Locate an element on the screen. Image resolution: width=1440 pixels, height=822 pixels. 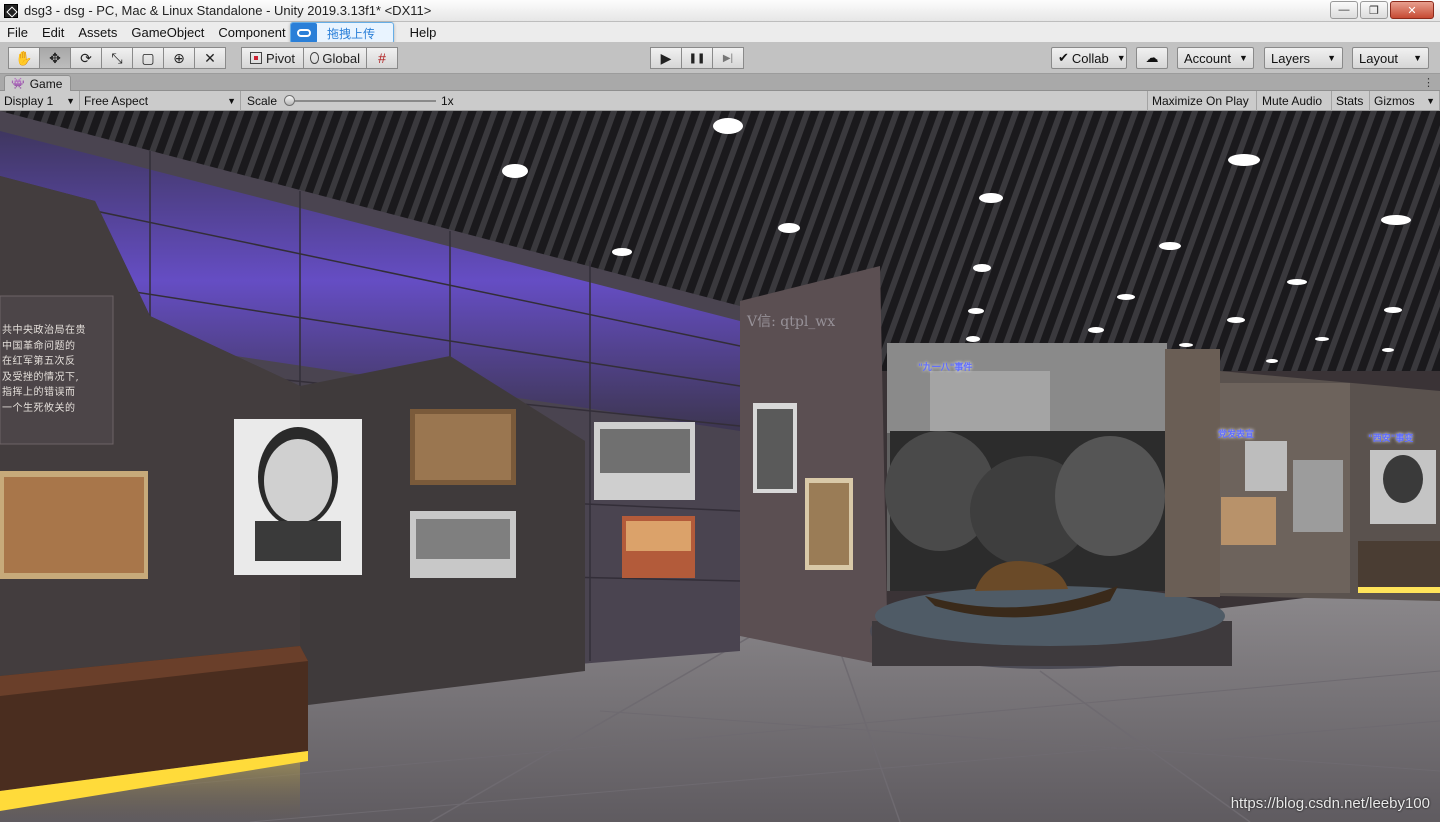
menu-icon: ⋮ is located at coordinates (1428, 82).